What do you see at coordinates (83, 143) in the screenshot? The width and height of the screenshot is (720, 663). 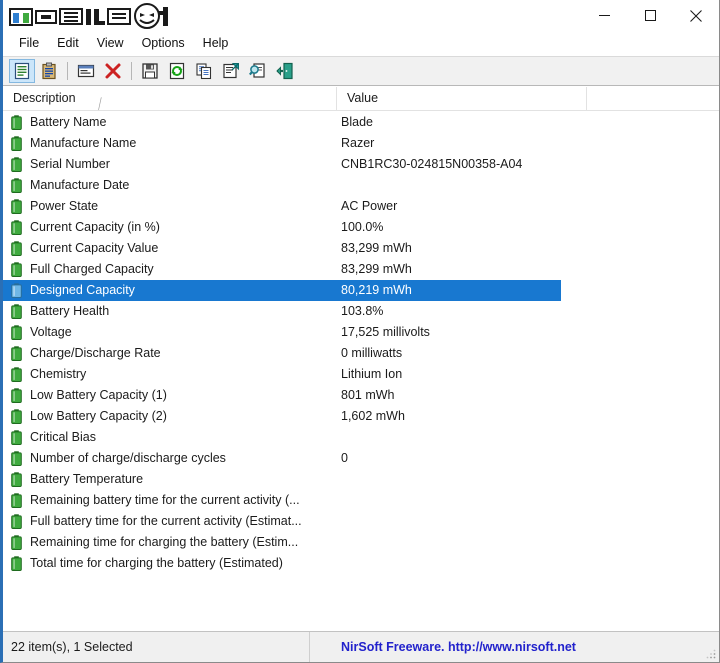 I see `cell-description: Manufacture Name` at bounding box center [83, 143].